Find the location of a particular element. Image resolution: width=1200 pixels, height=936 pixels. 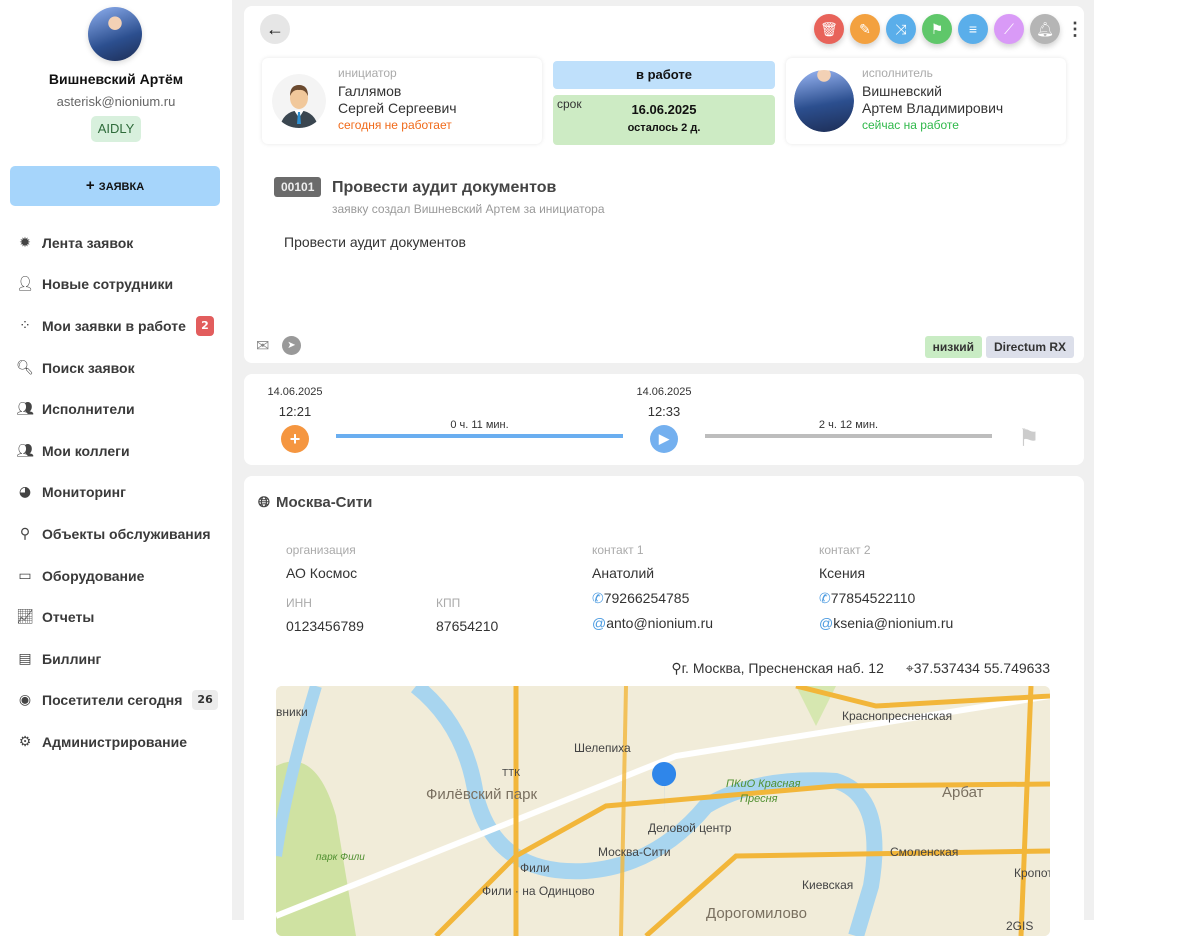

sidebar-item: 📈︎ Отчеты is located at coordinates (116, 617).